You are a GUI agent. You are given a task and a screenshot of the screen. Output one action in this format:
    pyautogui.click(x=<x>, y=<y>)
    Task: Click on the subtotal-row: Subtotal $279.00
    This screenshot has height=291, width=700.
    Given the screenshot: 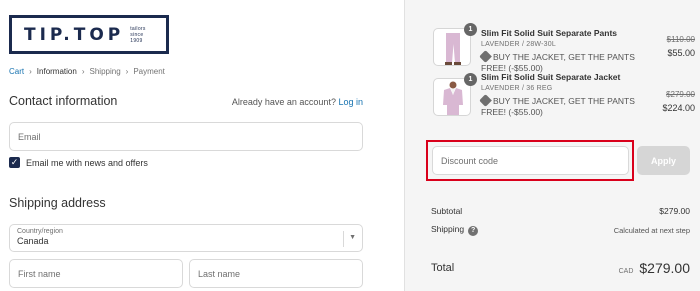 What is the action you would take?
    pyautogui.click(x=560, y=211)
    